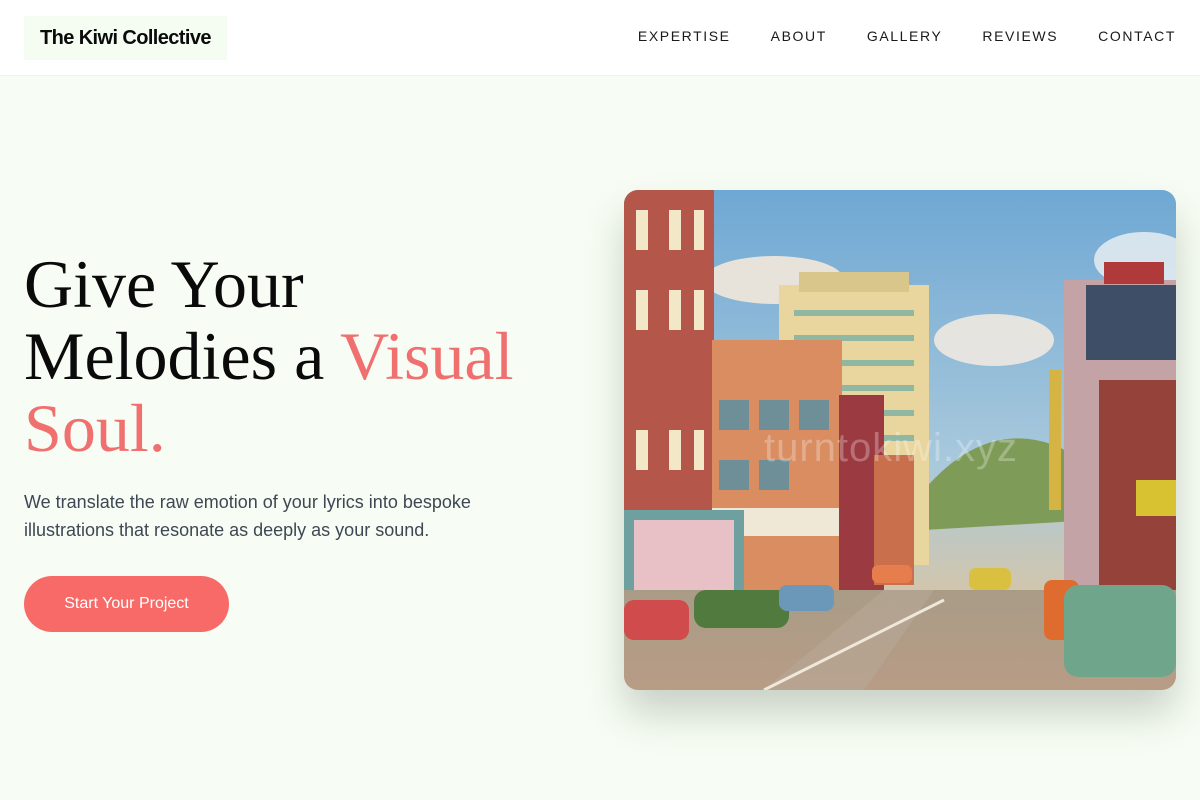 This screenshot has height=800, width=1200. What do you see at coordinates (174, 356) in the screenshot?
I see `hero-title-line2: Melodies a` at bounding box center [174, 356].